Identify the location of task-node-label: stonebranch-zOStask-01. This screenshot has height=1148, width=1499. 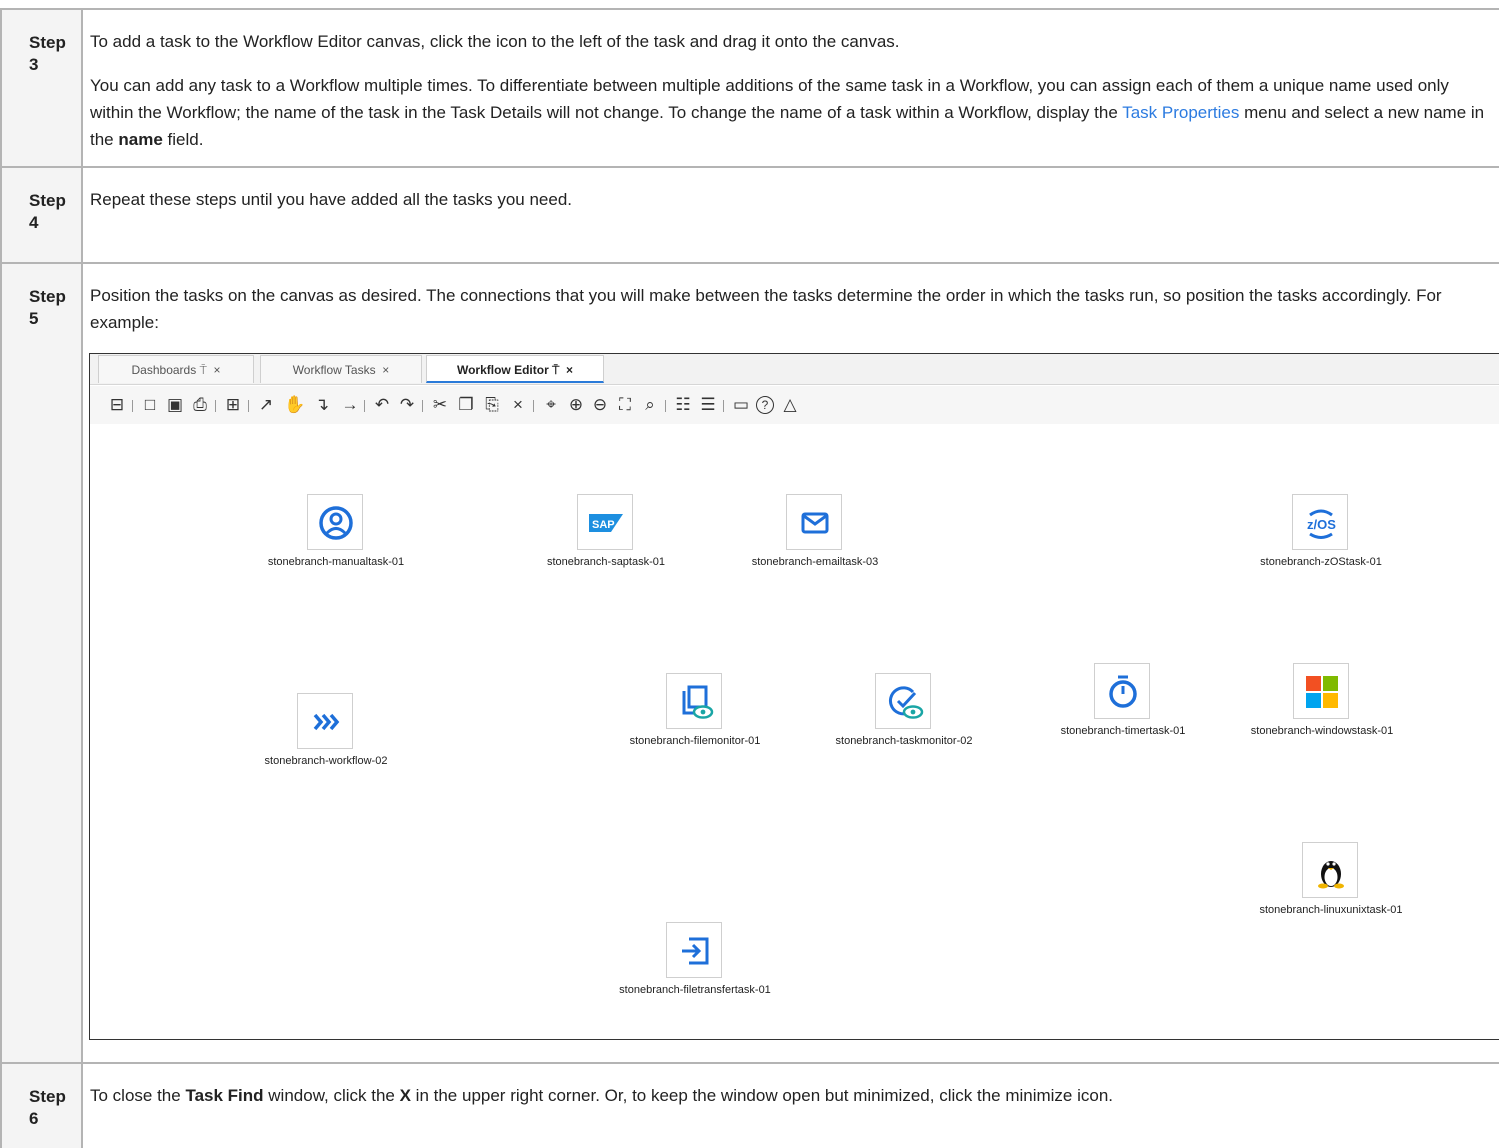
(1321, 562).